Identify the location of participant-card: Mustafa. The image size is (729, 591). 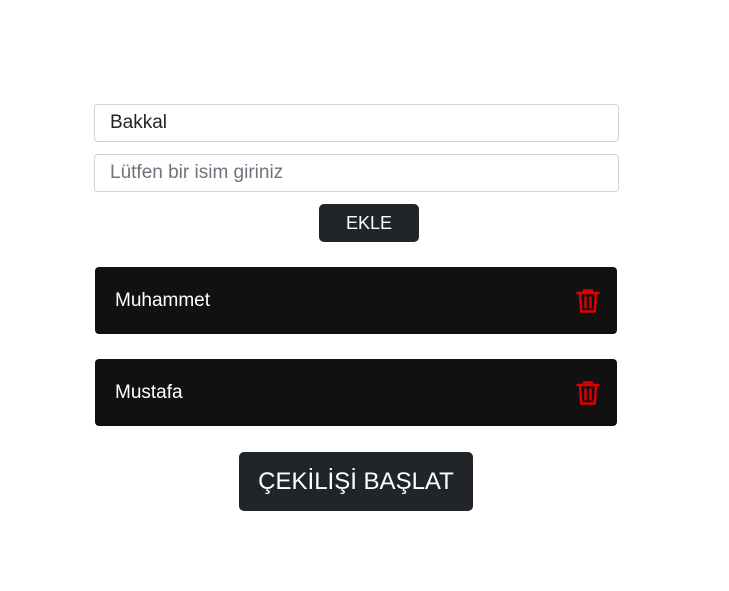
(356, 392).